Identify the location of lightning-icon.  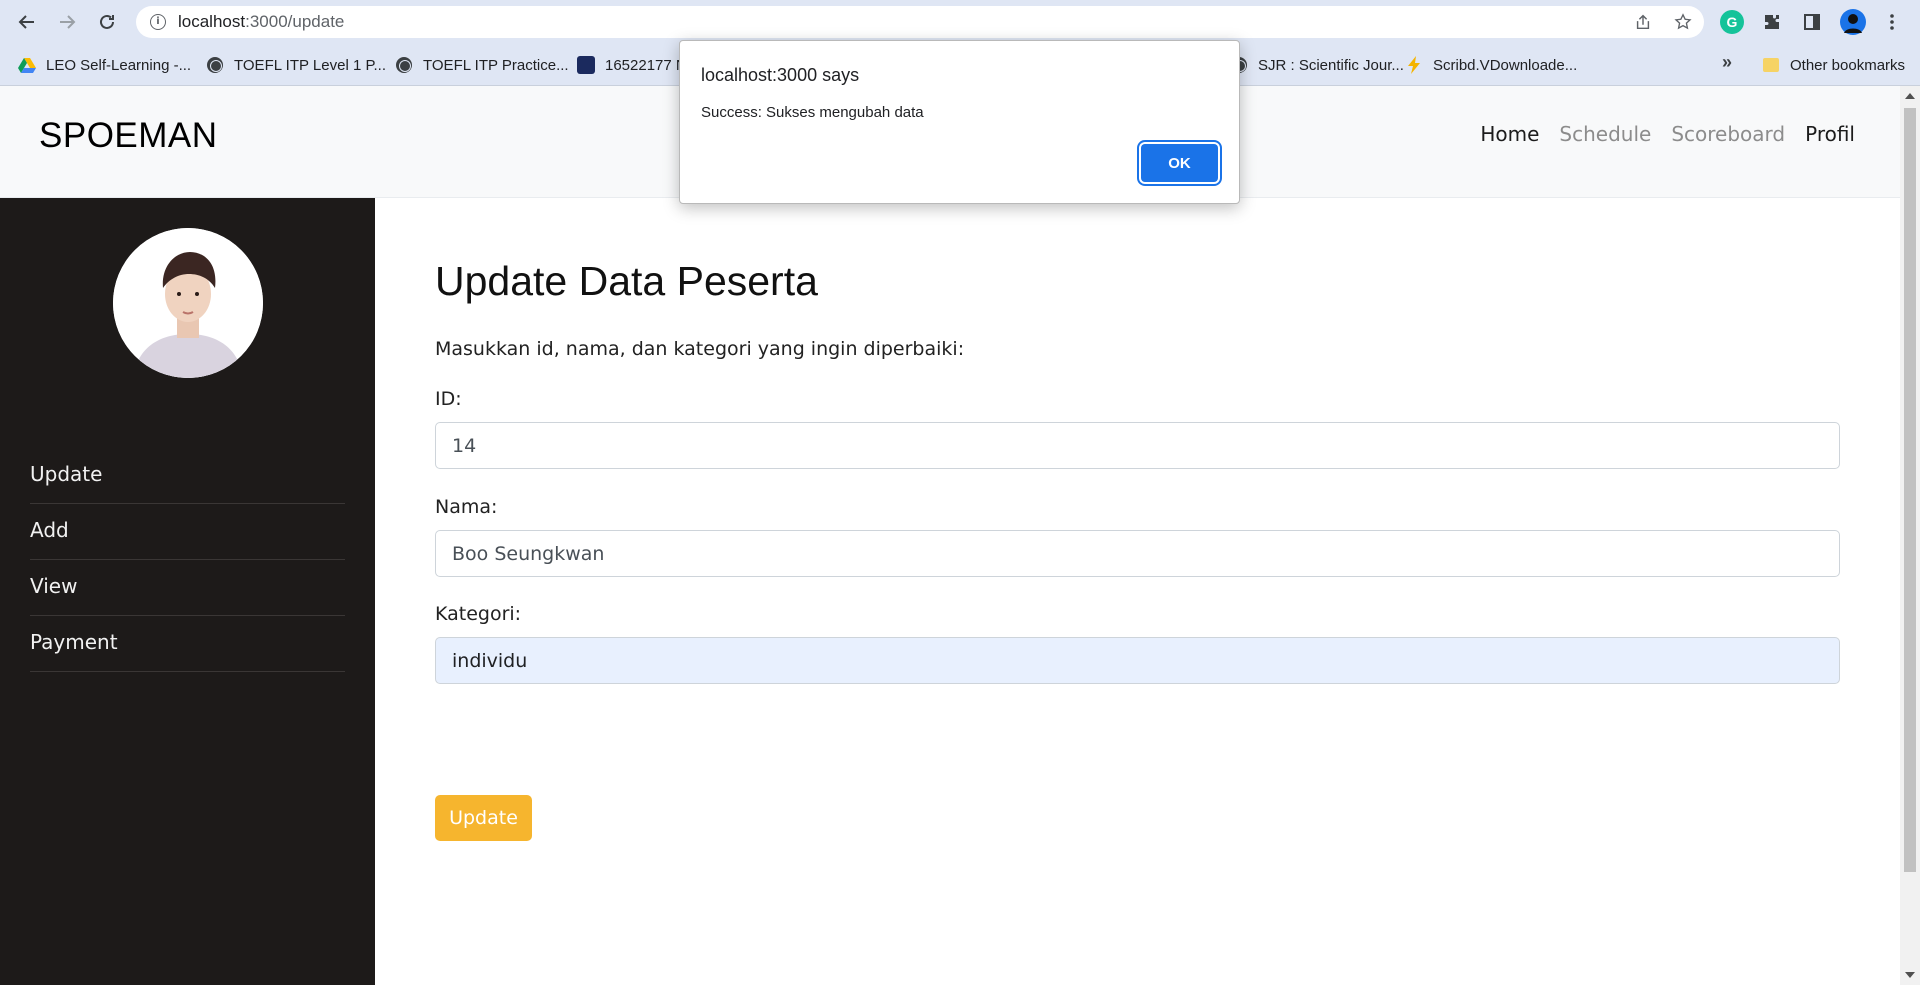
(1414, 65).